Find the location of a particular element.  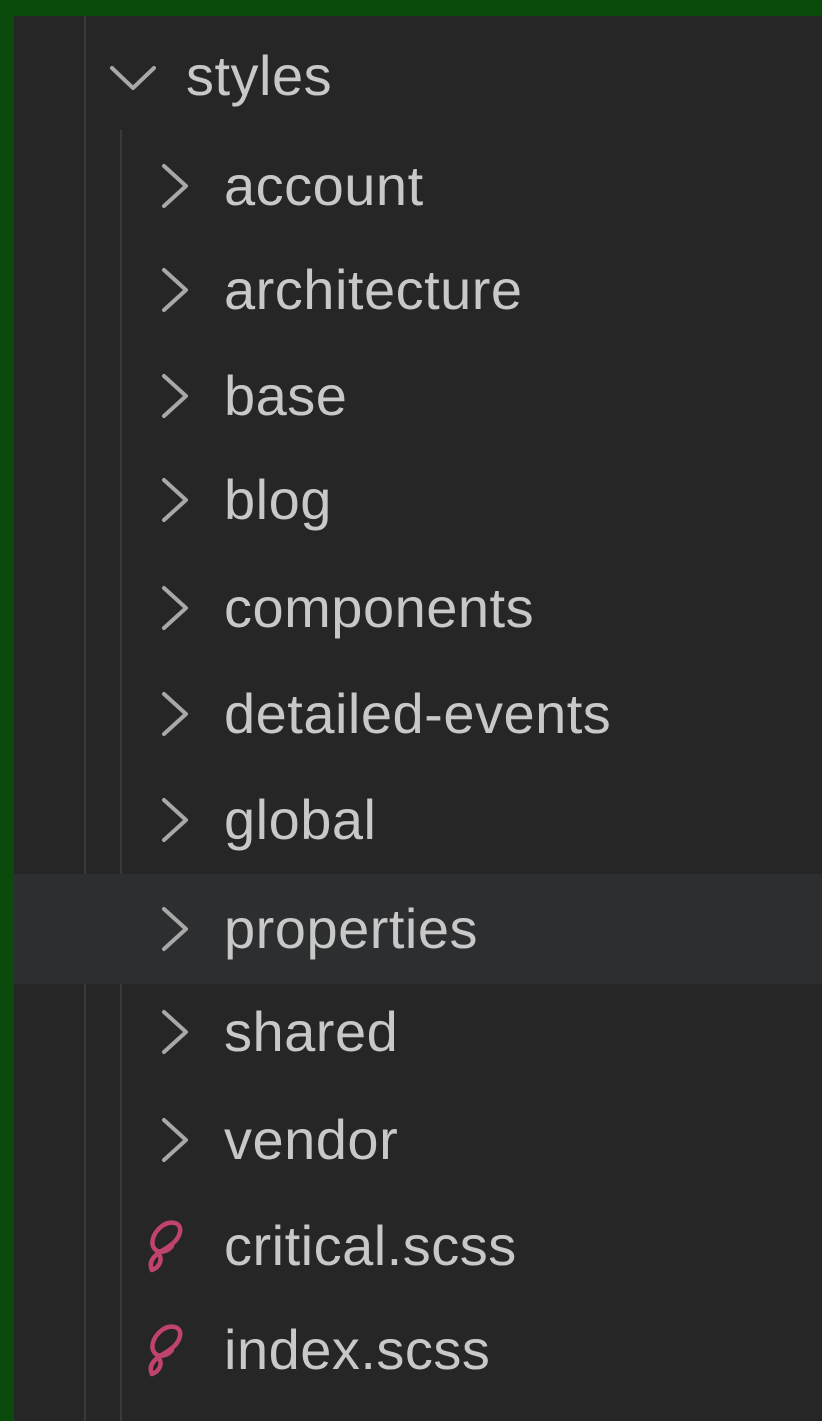

folder-label: shared is located at coordinates (311, 1031).